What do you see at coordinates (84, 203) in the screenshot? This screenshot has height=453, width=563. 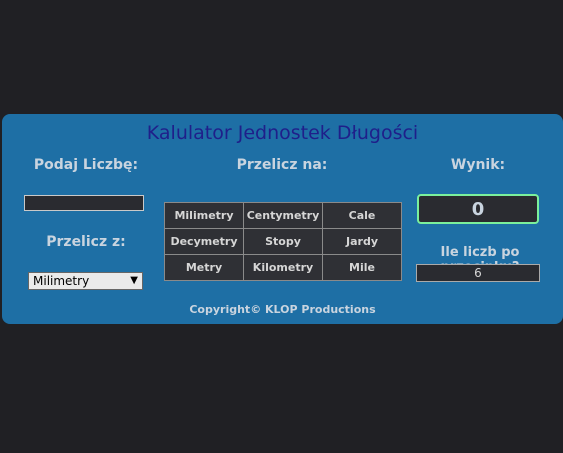 I see `number-input` at bounding box center [84, 203].